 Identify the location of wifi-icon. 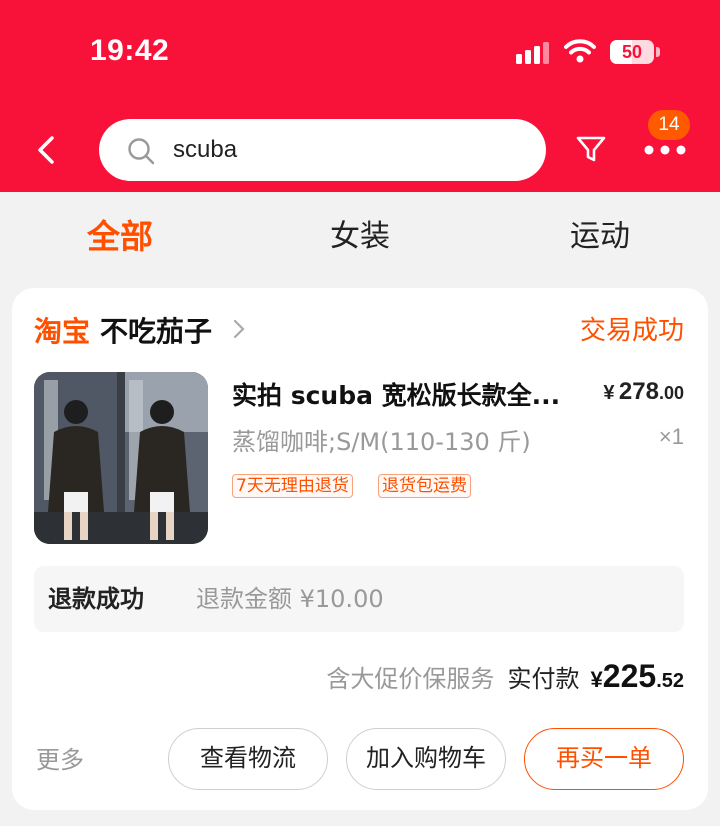
(580, 51).